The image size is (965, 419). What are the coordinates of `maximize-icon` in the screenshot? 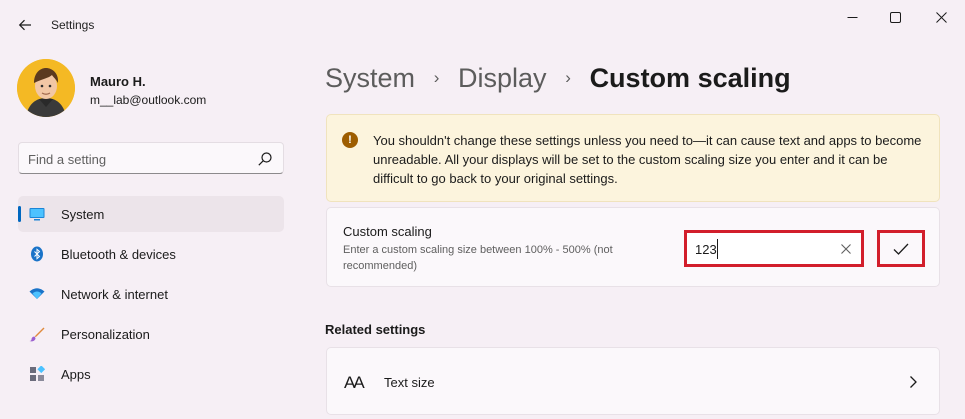 It's located at (895, 17).